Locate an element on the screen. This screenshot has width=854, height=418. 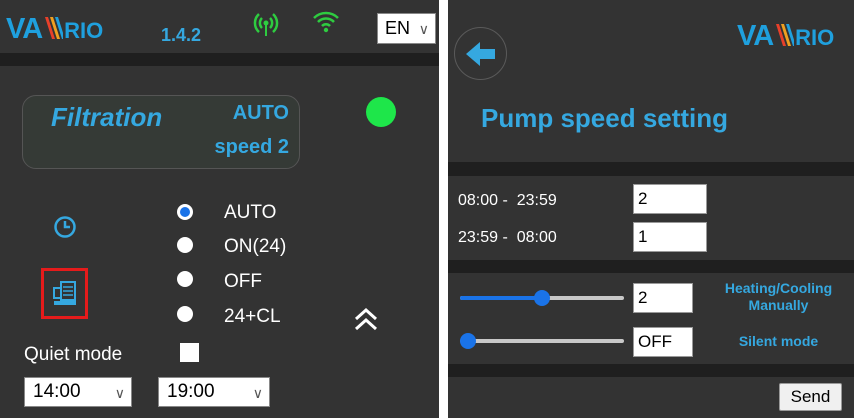
pump-button is located at coordinates (64, 293).